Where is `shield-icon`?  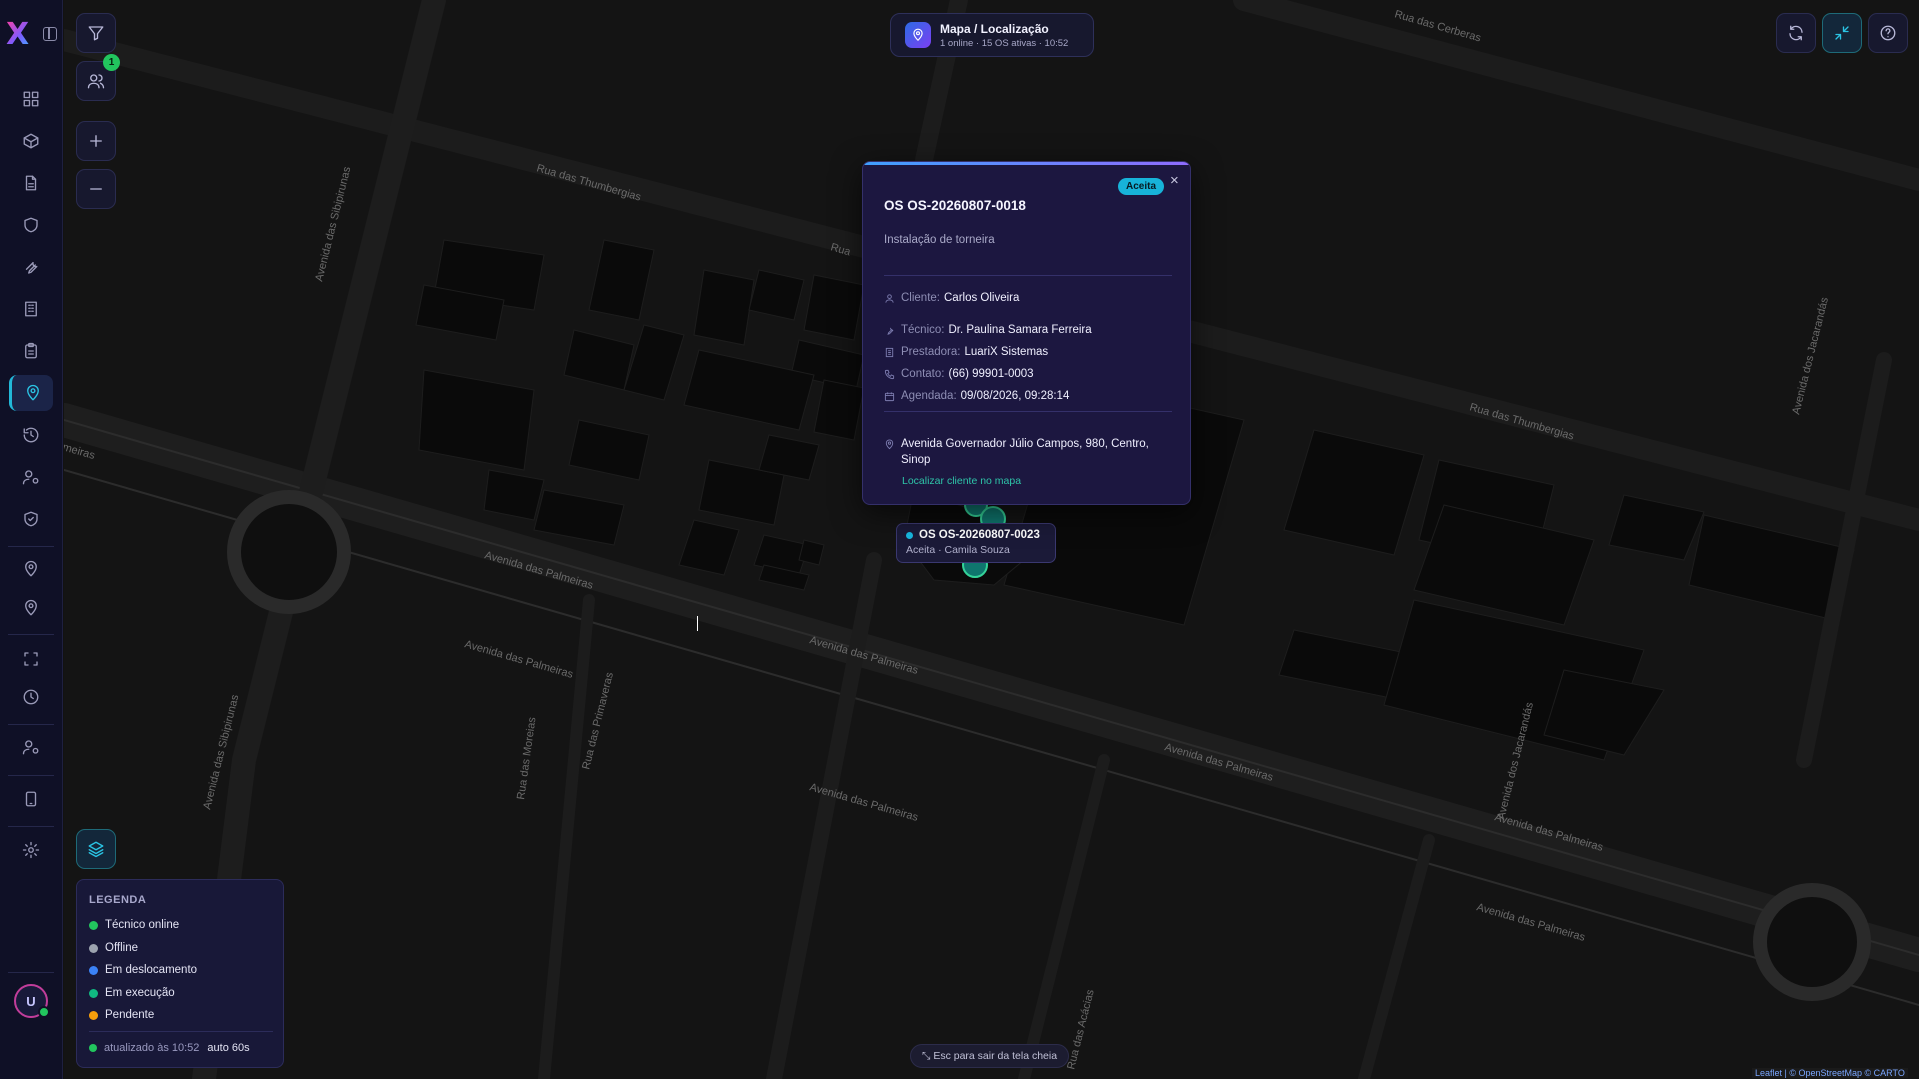
shield-icon is located at coordinates (31, 225).